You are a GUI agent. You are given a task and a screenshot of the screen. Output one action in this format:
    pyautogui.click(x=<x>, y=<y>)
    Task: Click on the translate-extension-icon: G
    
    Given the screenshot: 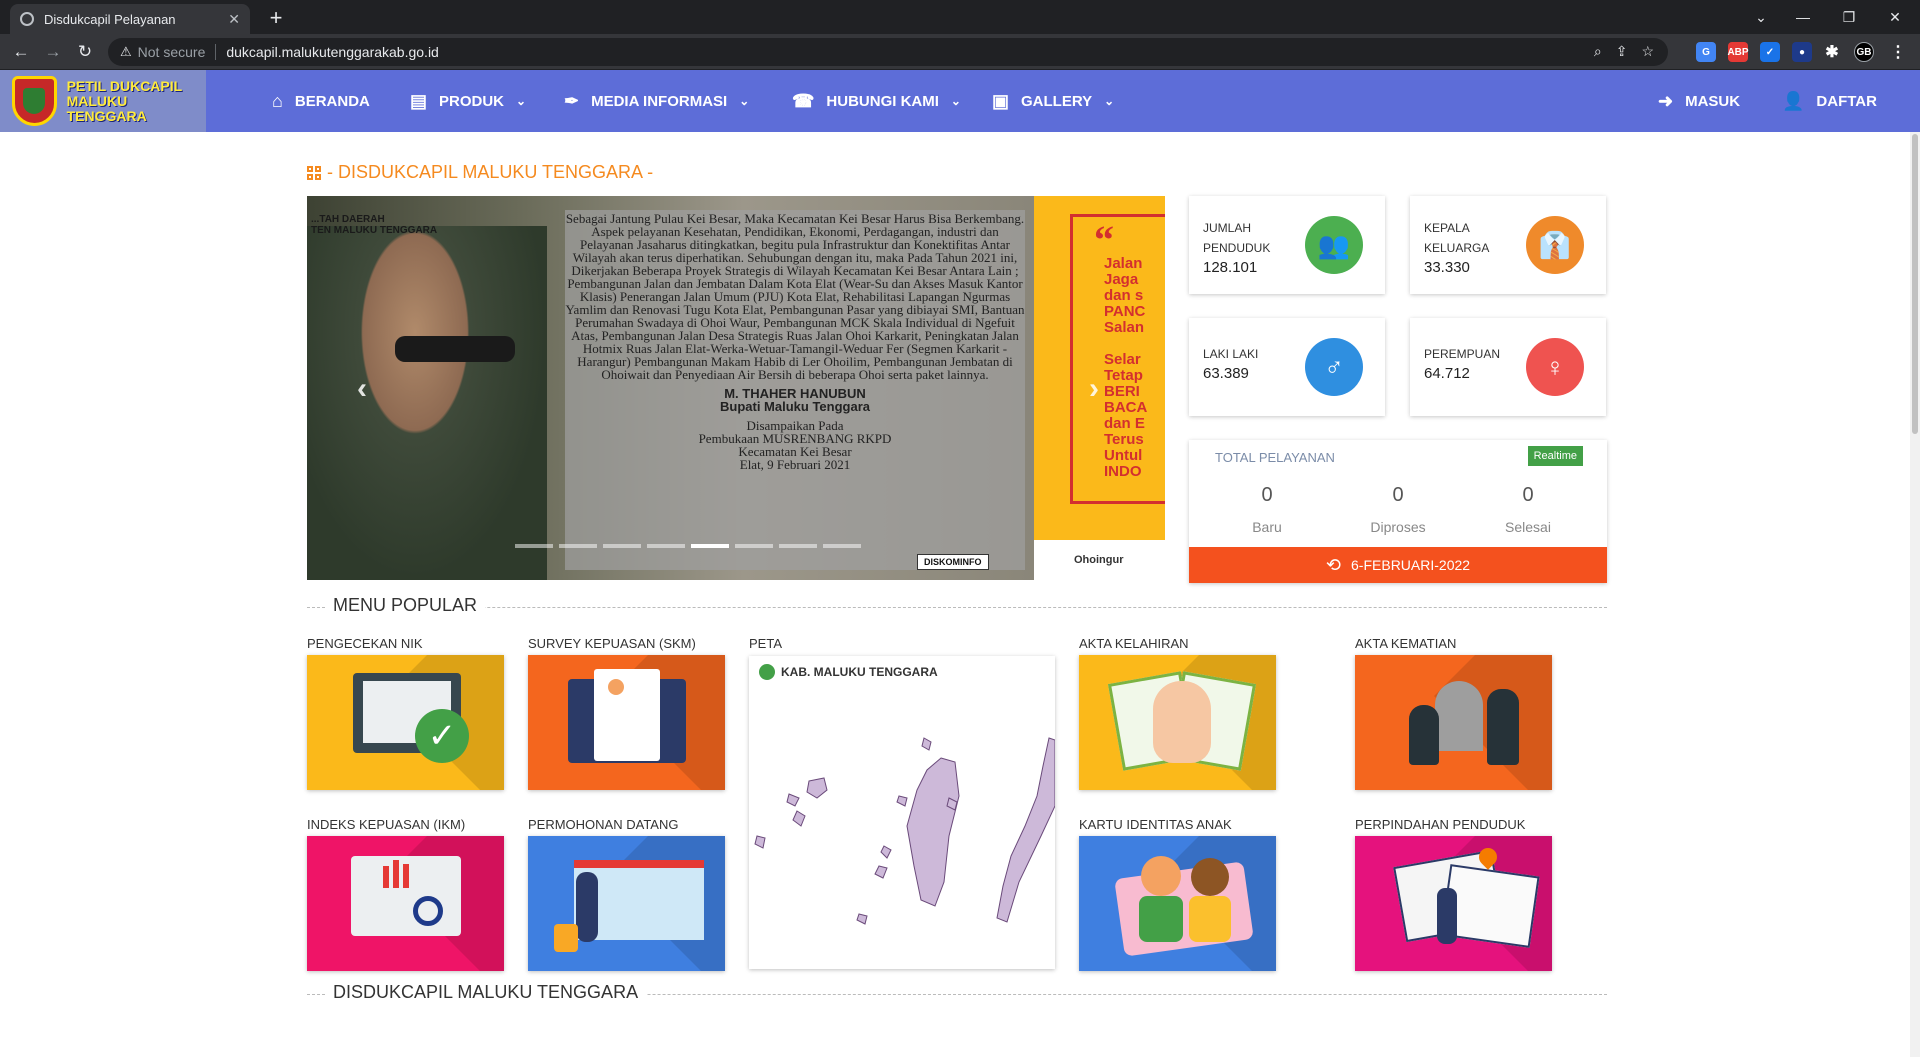 What is the action you would take?
    pyautogui.click(x=1706, y=52)
    